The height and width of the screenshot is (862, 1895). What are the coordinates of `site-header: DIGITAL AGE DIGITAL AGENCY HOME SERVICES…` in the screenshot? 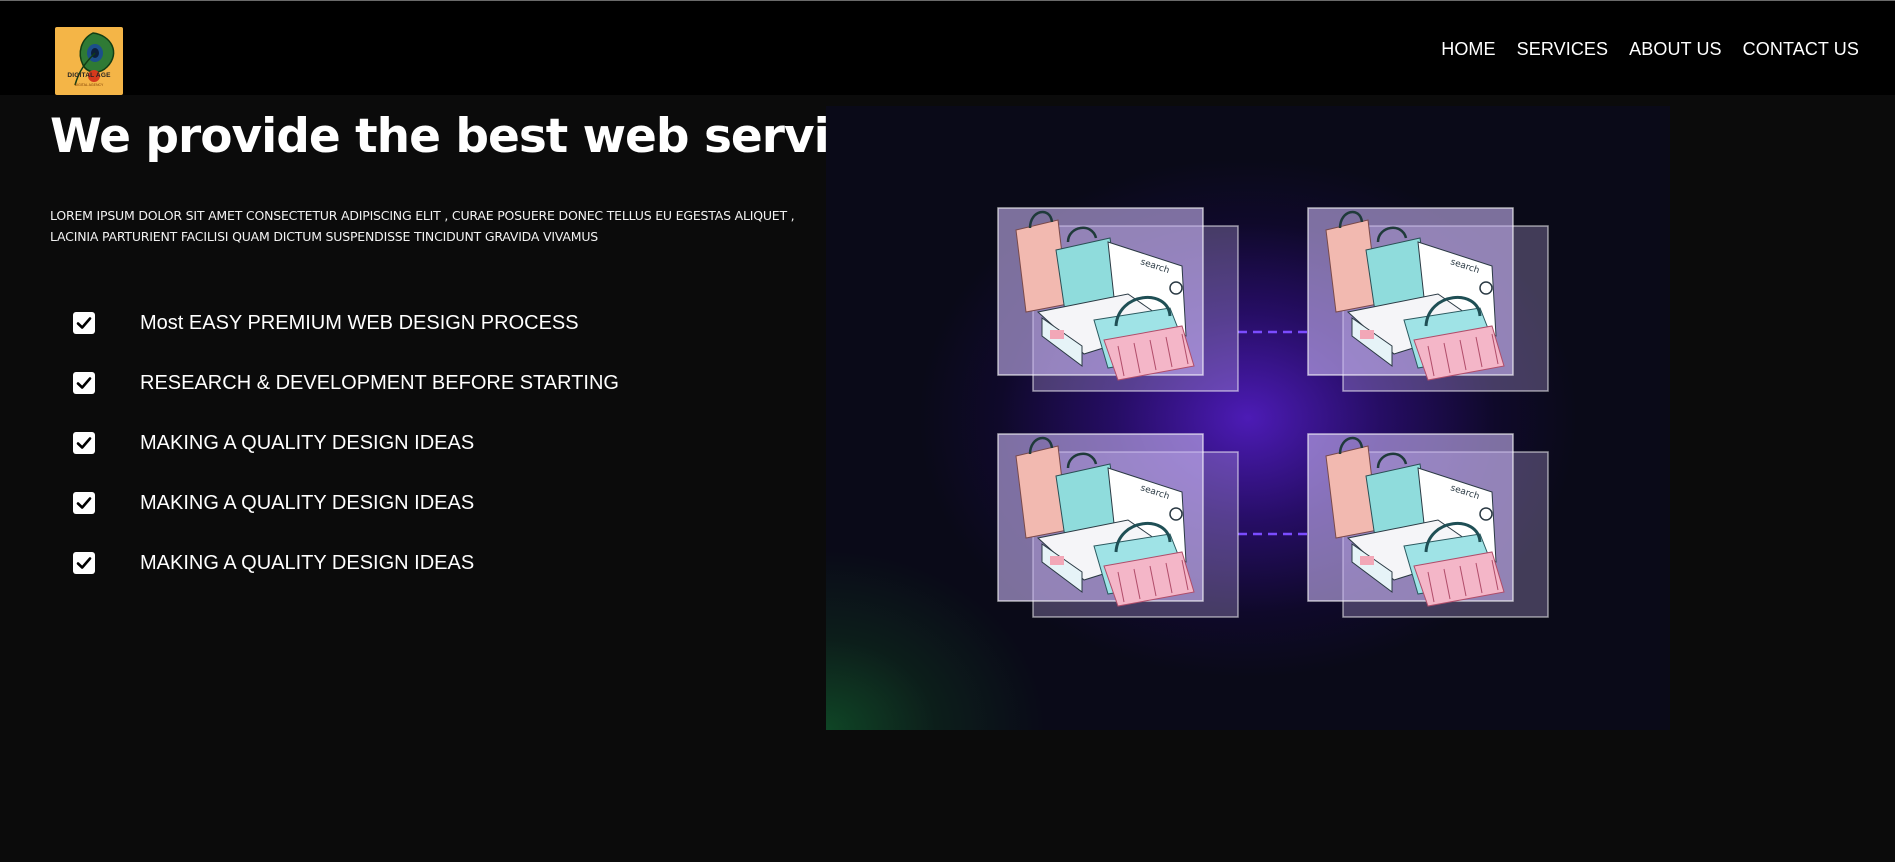 It's located at (947, 48).